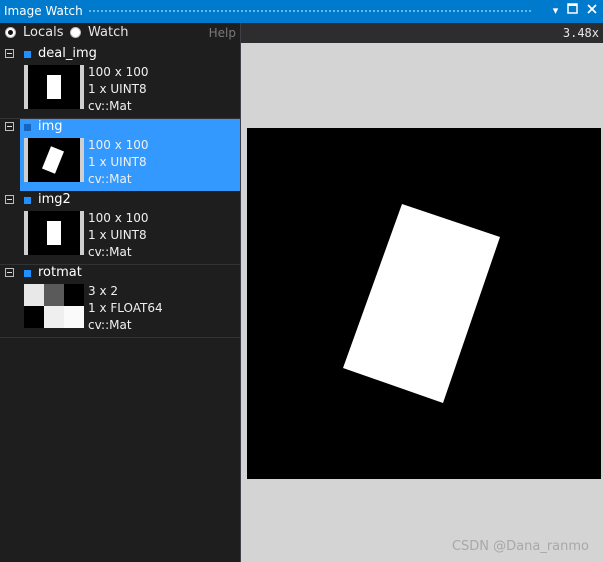 The image size is (603, 562). I want to click on close-icon, so click(591, 10).